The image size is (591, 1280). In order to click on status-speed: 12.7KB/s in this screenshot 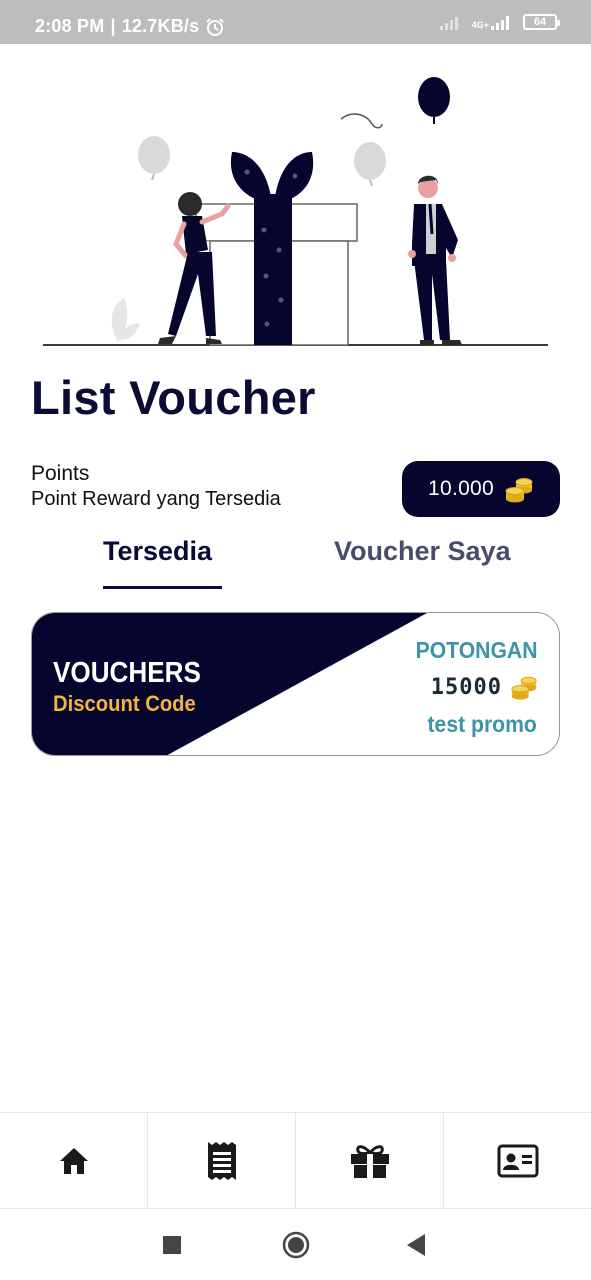, I will do `click(160, 26)`.